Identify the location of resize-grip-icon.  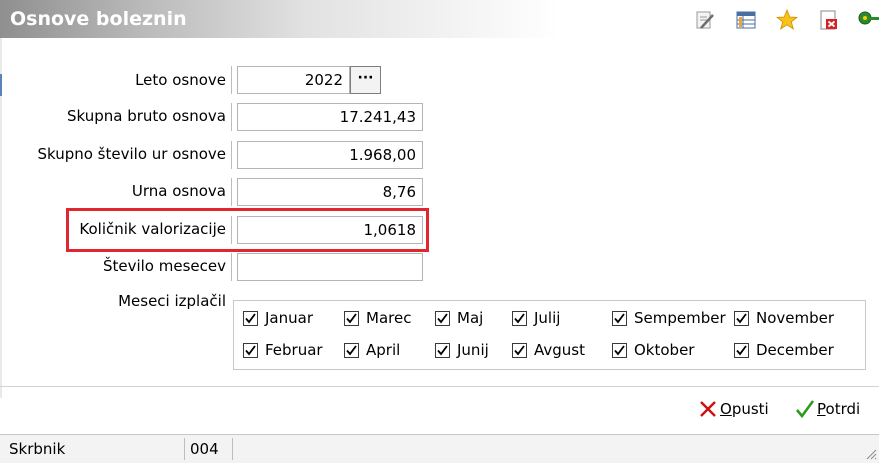
(870, 453).